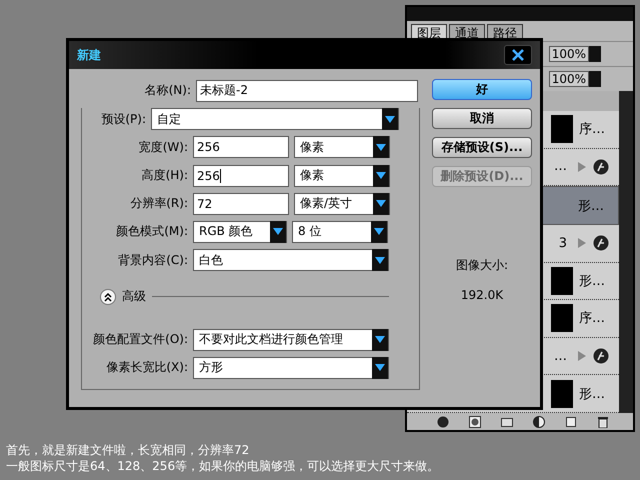 The height and width of the screenshot is (480, 640). What do you see at coordinates (340, 231) in the screenshot?
I see `dropdown: 8 位` at bounding box center [340, 231].